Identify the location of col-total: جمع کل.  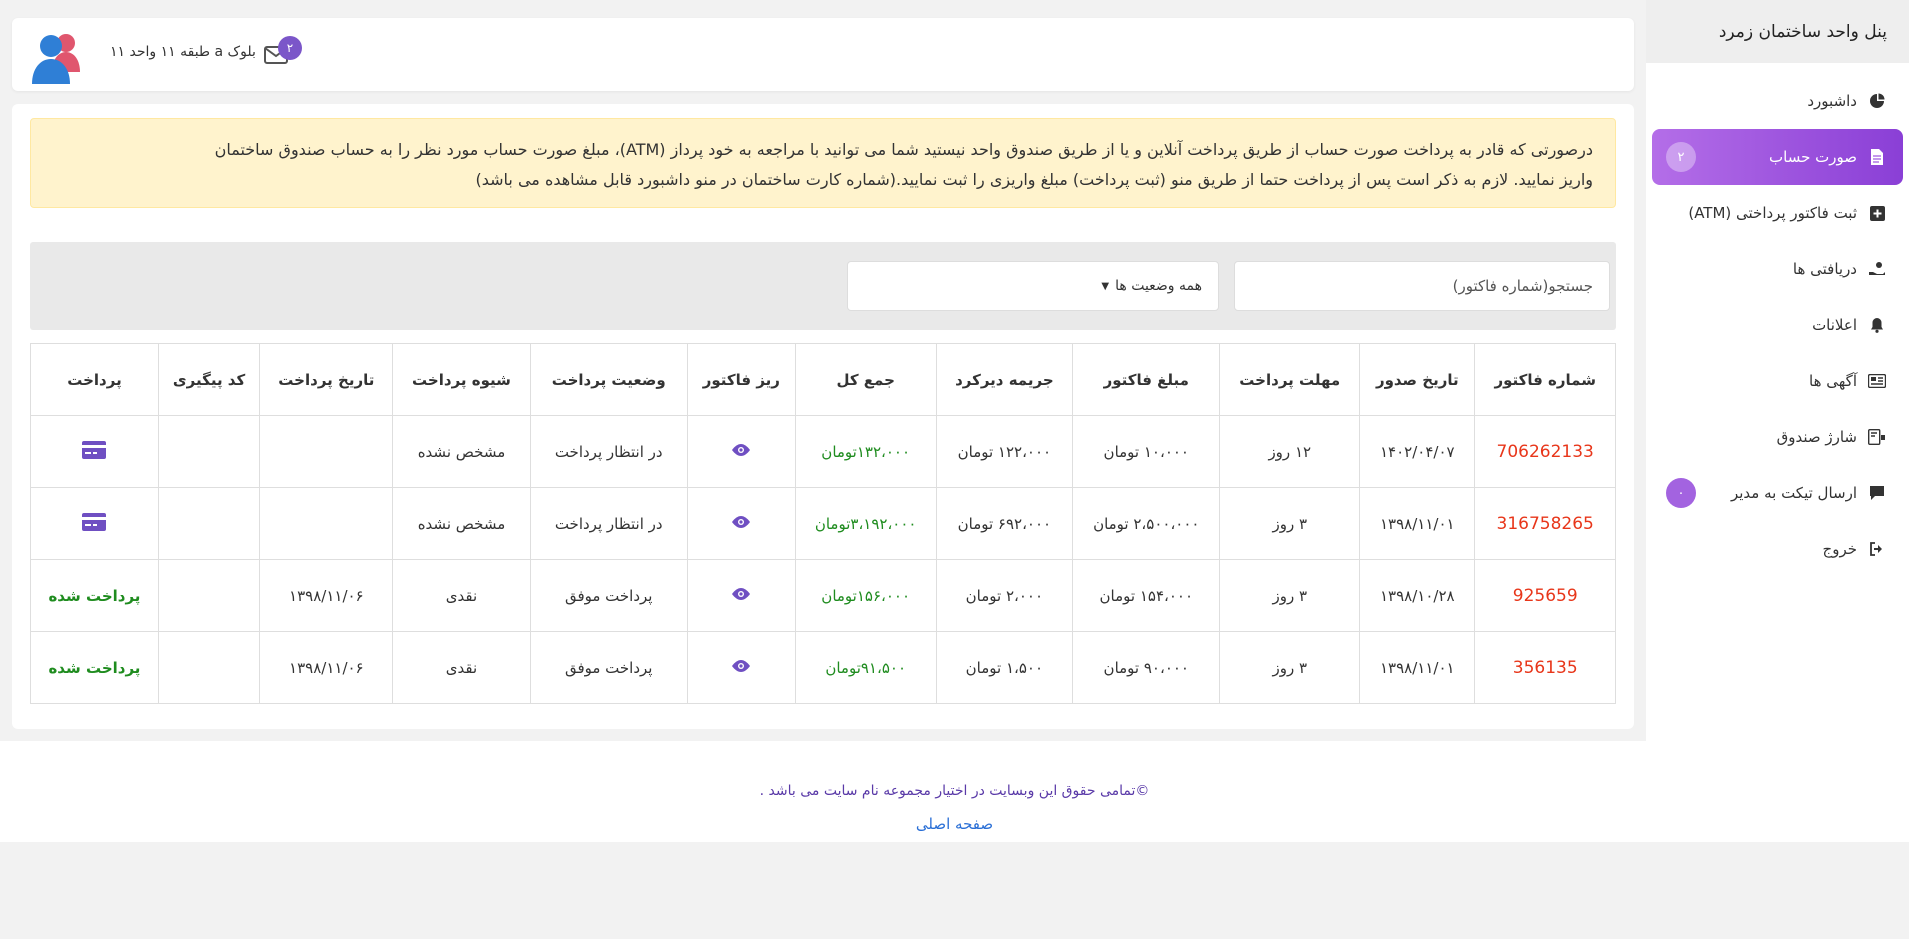
(865, 379).